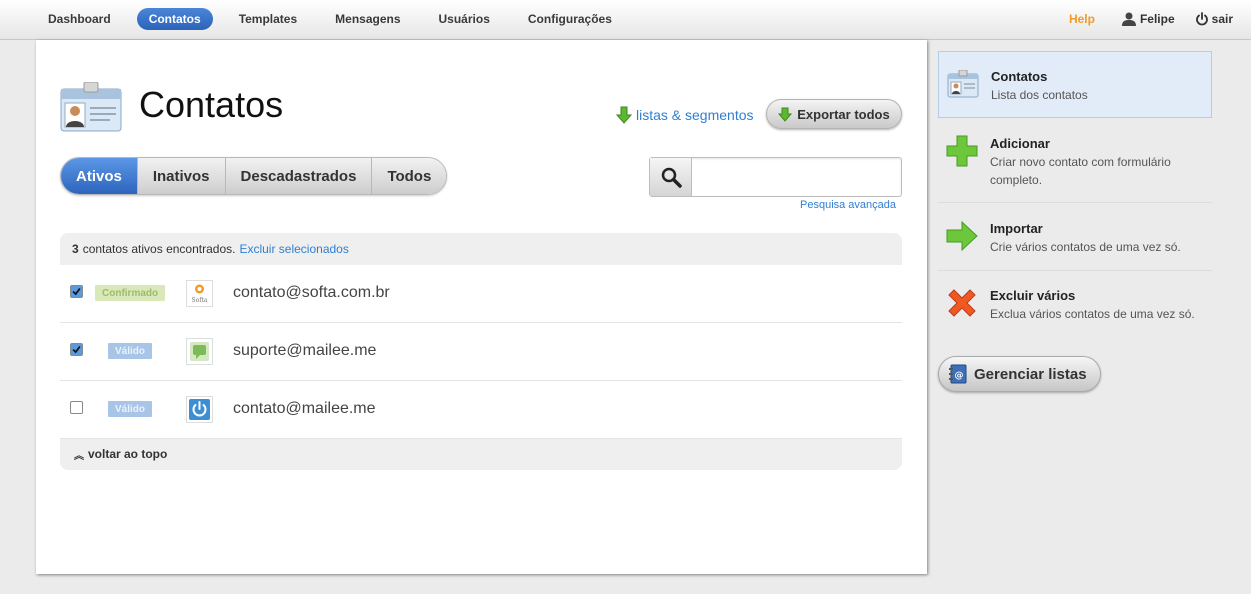 Image resolution: width=1251 pixels, height=594 pixels. What do you see at coordinates (1033, 295) in the screenshot?
I see `sidebar-item-title: Excluir vários` at bounding box center [1033, 295].